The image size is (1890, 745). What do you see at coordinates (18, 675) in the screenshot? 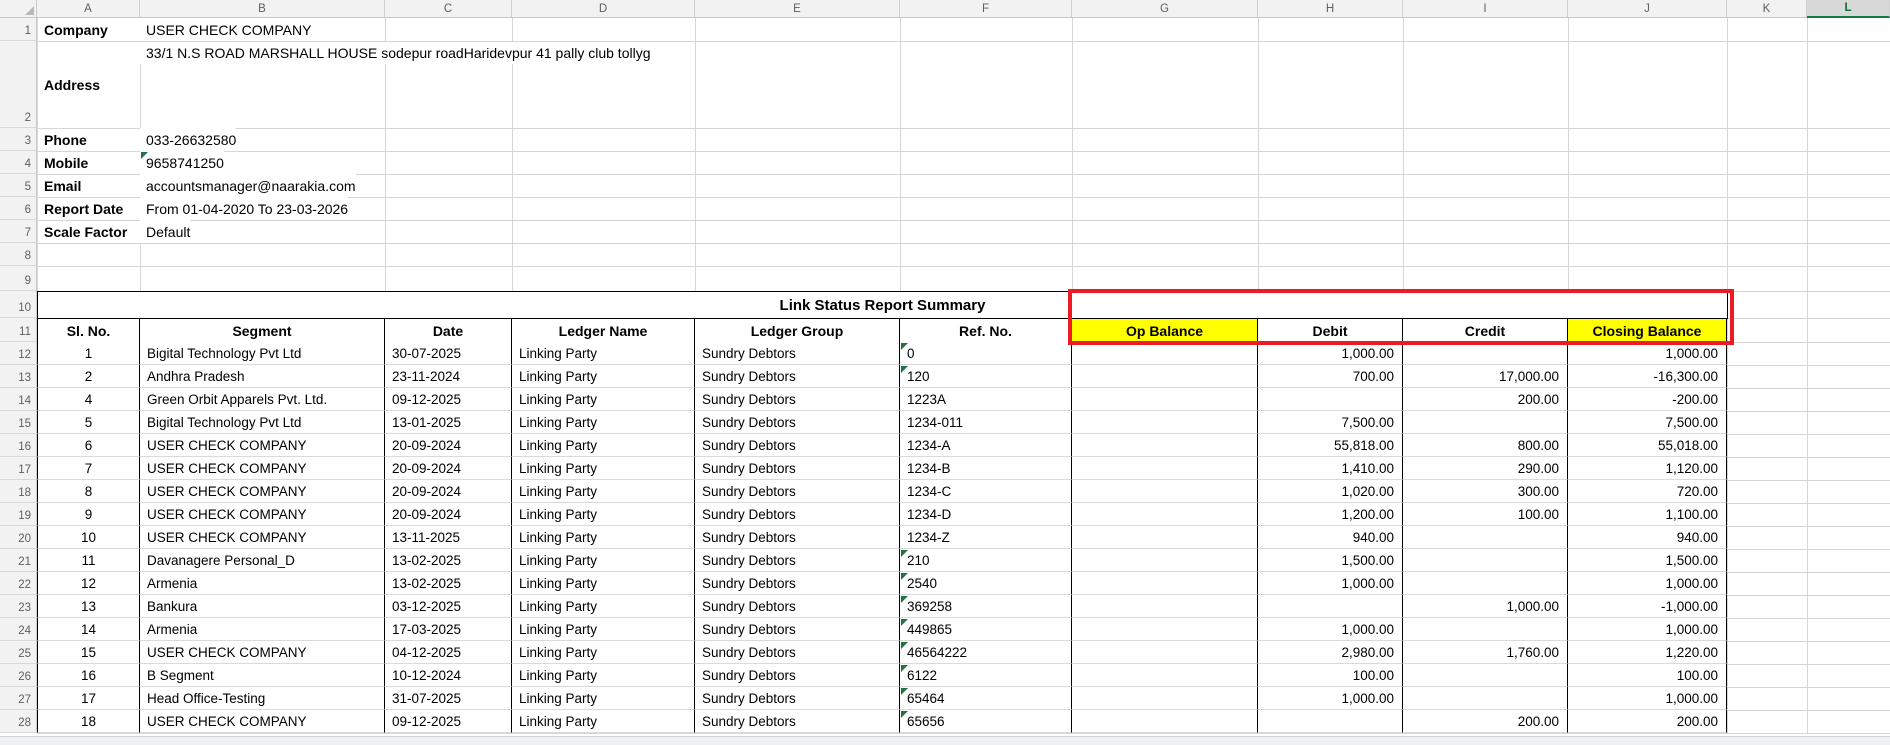
I see `row-header-26: 26` at bounding box center [18, 675].